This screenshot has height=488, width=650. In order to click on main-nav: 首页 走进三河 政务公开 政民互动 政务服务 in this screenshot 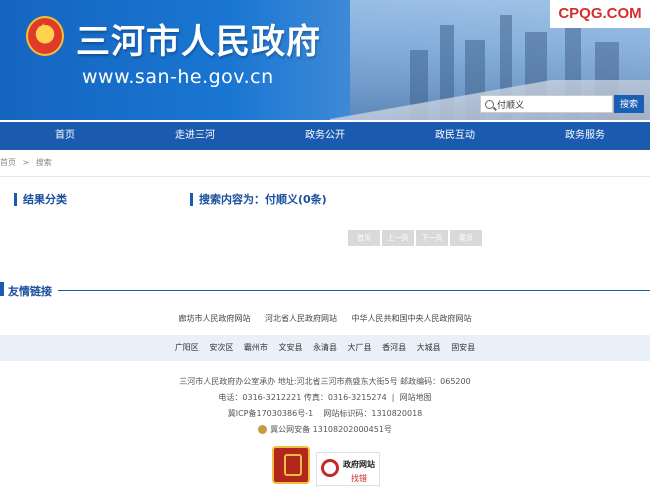, I will do `click(325, 136)`.